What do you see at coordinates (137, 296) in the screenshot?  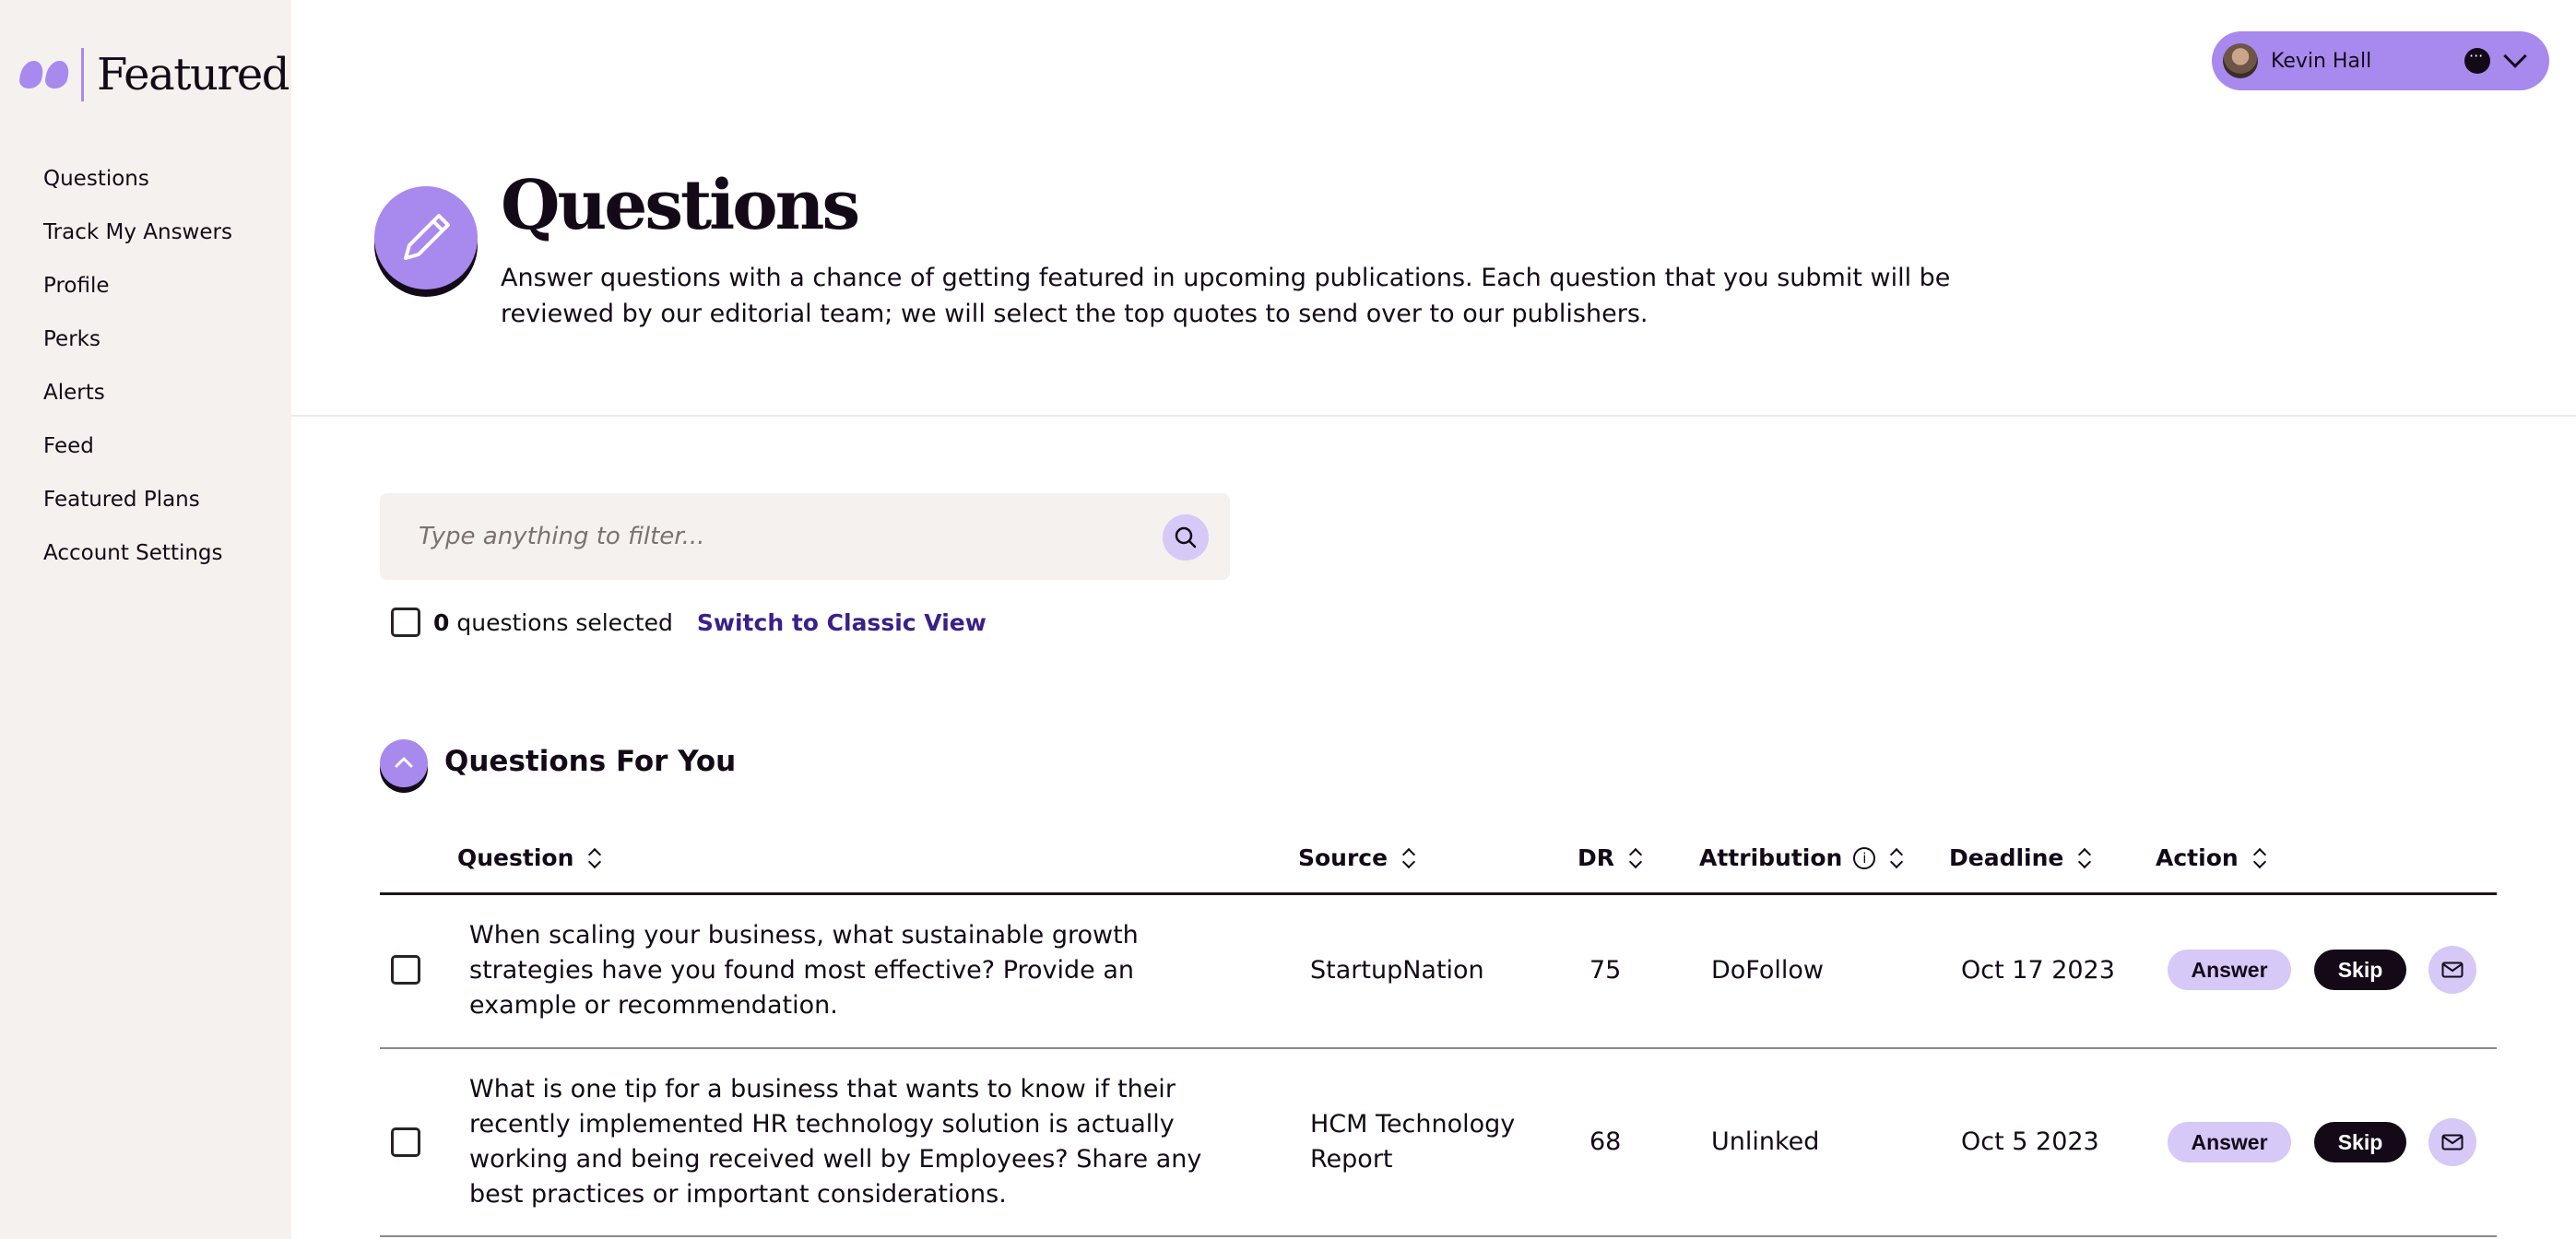 I see `sidebar-item-profile: Profile` at bounding box center [137, 296].